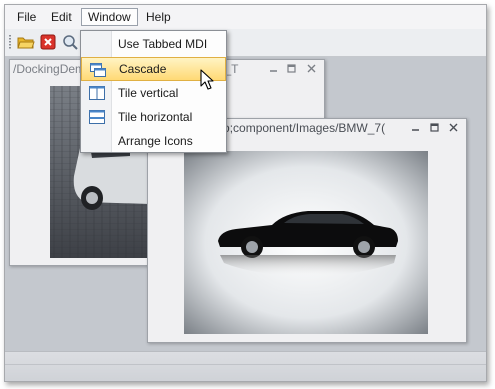 The width and height of the screenshot is (495, 389). Describe the element at coordinates (109, 17) in the screenshot. I see `menu-window: Window` at that location.